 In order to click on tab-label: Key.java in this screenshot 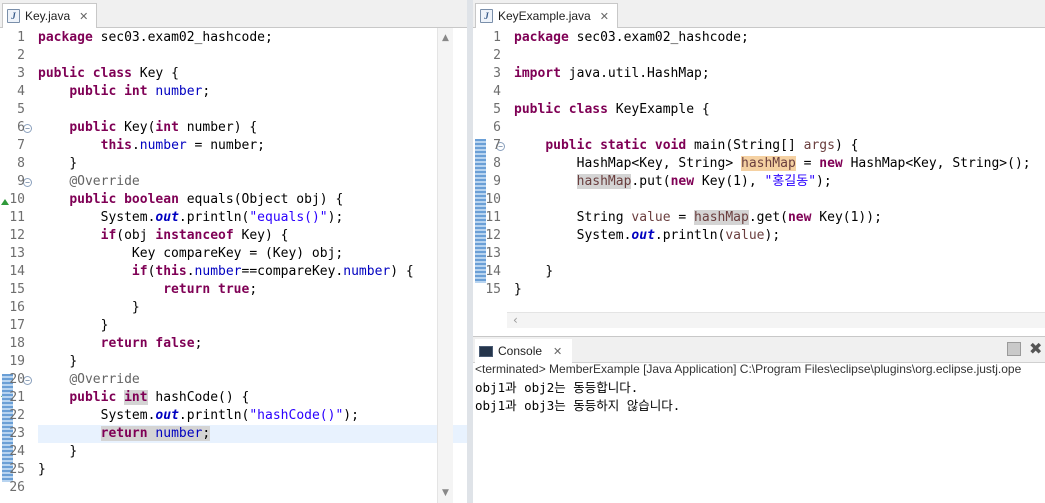, I will do `click(48, 16)`.